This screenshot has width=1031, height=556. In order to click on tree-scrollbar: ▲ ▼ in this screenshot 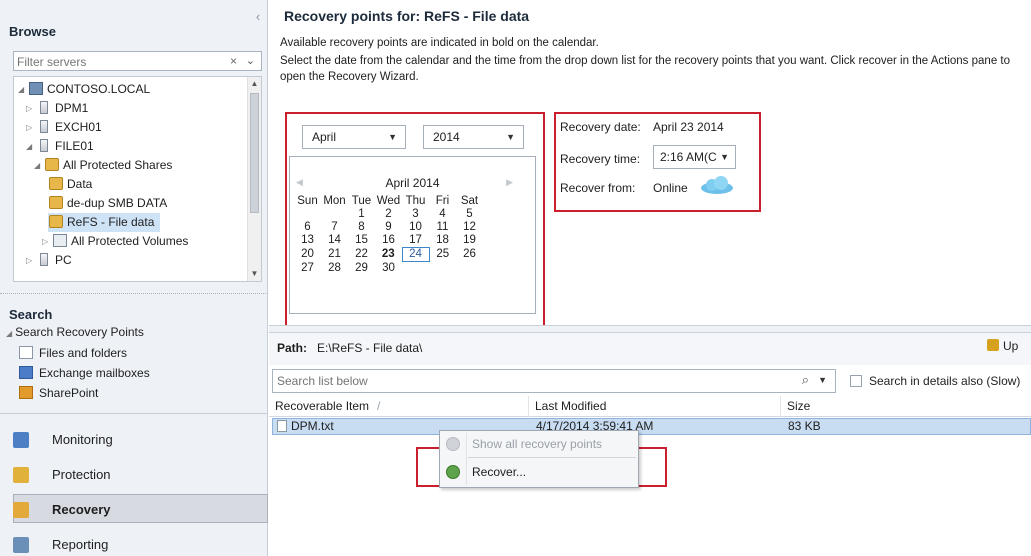, I will do `click(254, 179)`.